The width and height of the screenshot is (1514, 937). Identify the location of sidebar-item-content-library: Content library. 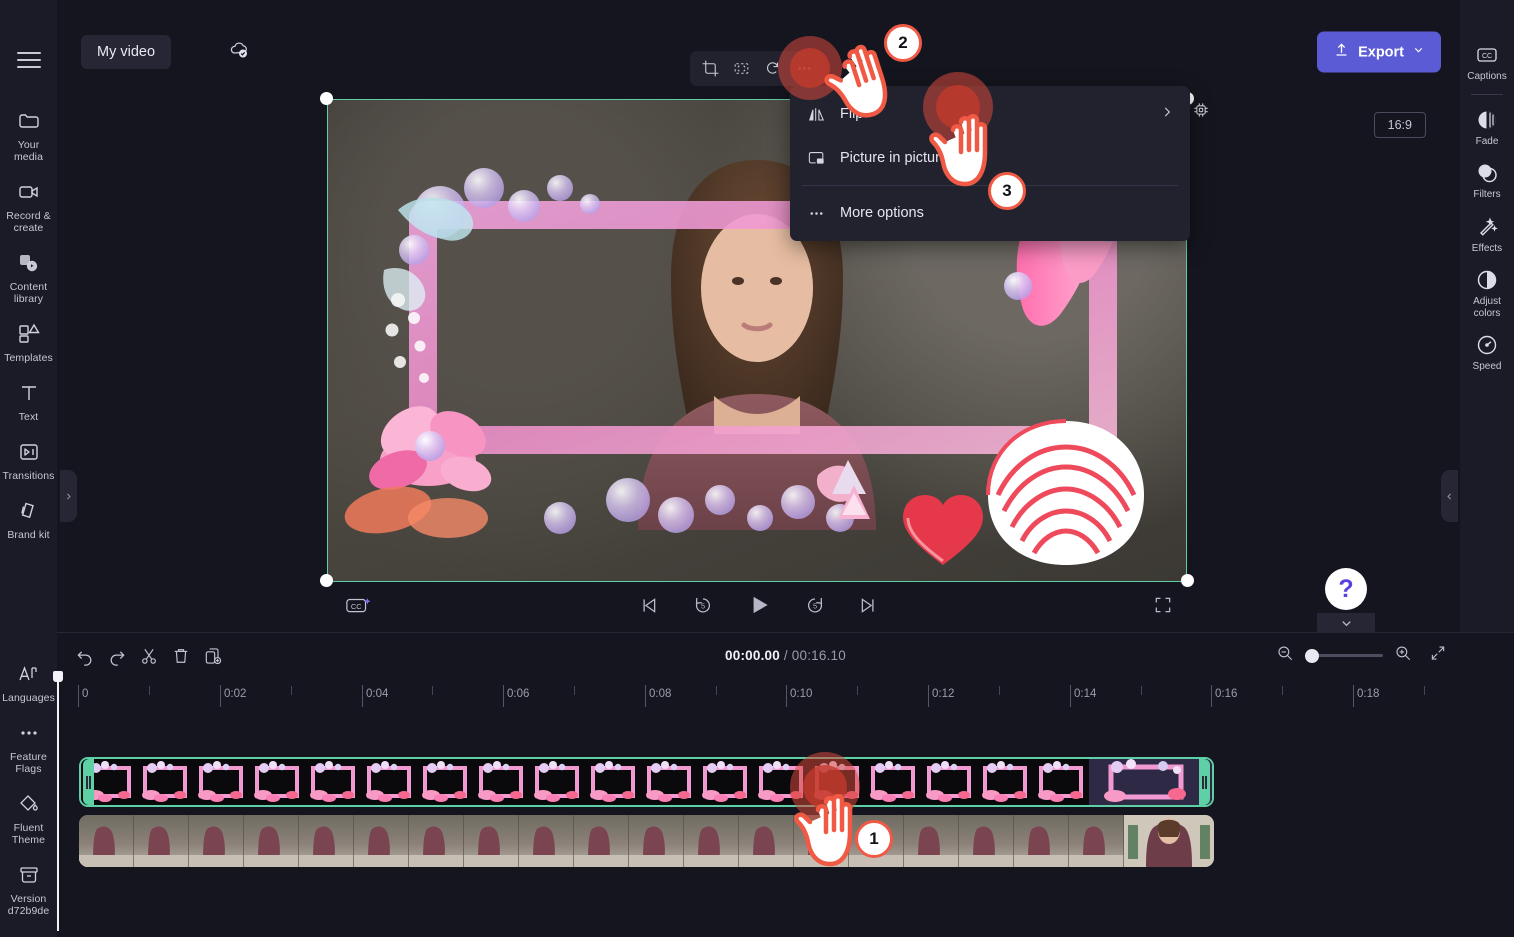
(28, 275).